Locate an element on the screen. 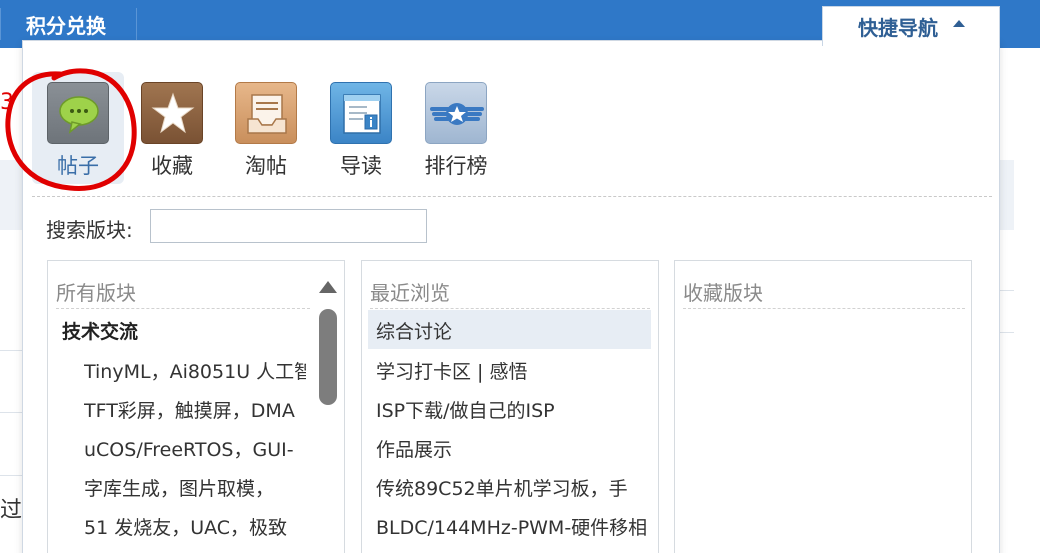 The height and width of the screenshot is (553, 1040). inbox-tray-icon is located at coordinates (266, 113).